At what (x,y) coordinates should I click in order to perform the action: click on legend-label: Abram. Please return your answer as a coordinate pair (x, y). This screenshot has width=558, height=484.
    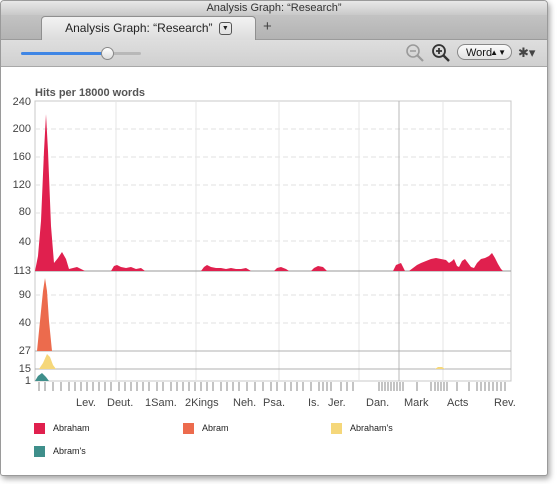
    Looking at the image, I should click on (215, 428).